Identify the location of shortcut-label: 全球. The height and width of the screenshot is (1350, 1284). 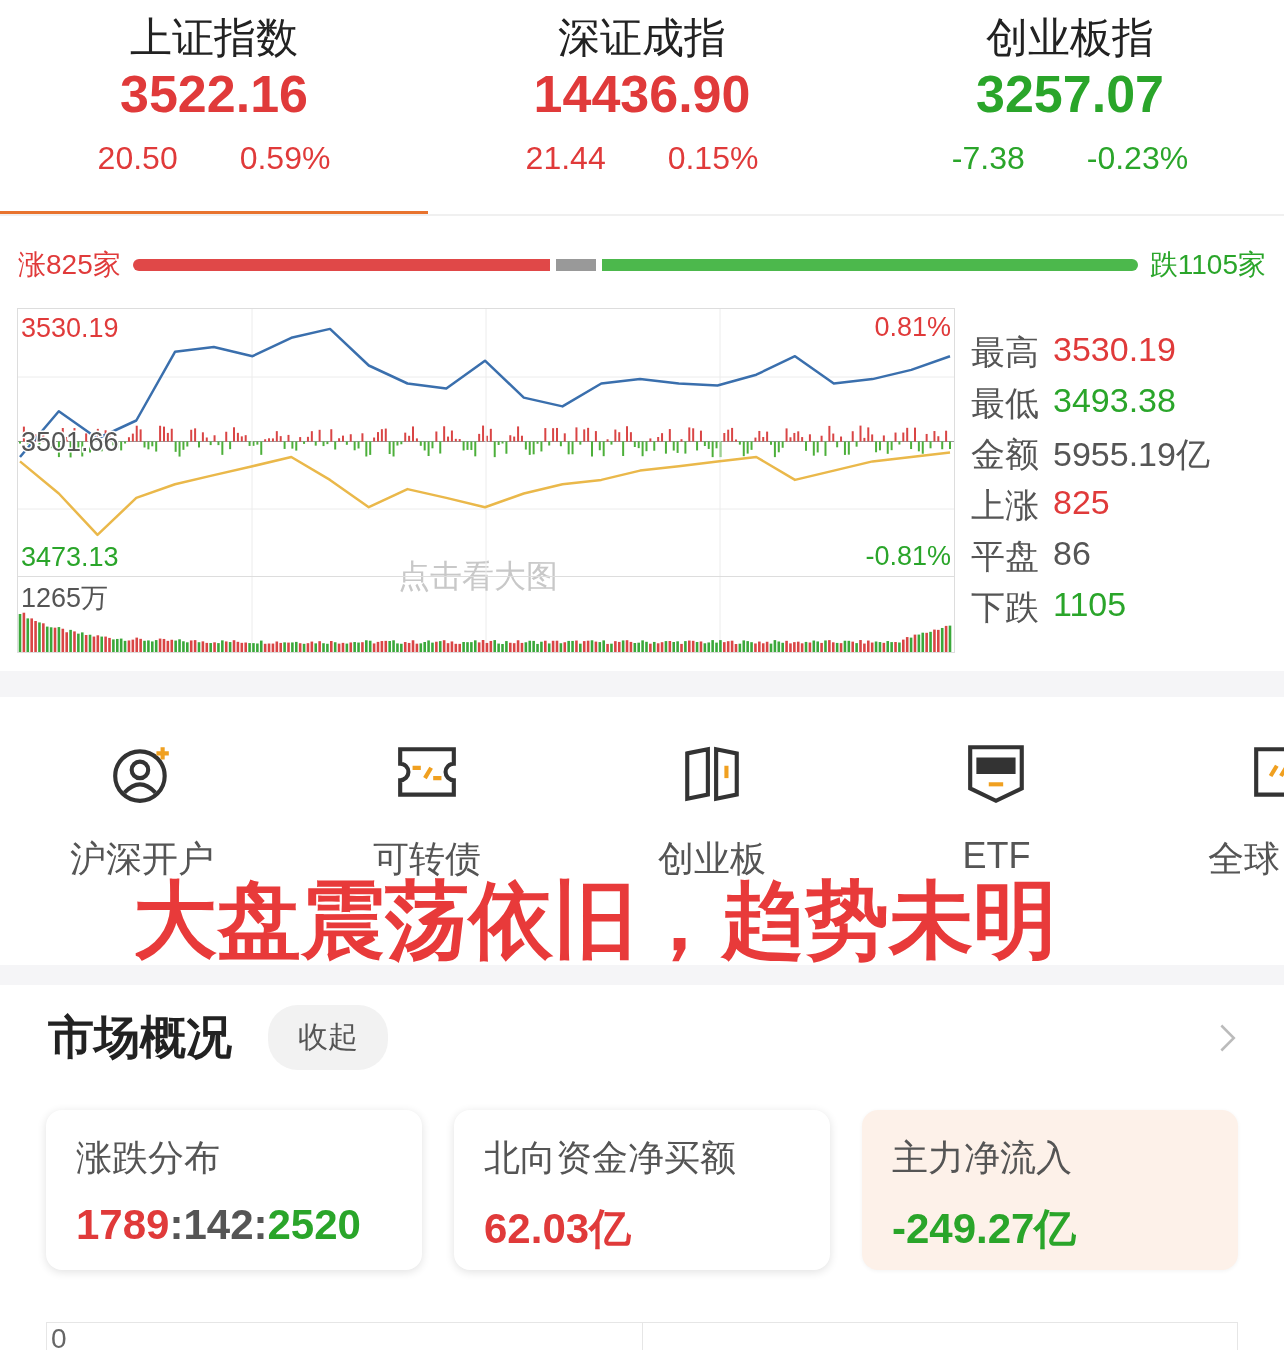
(1244, 859).